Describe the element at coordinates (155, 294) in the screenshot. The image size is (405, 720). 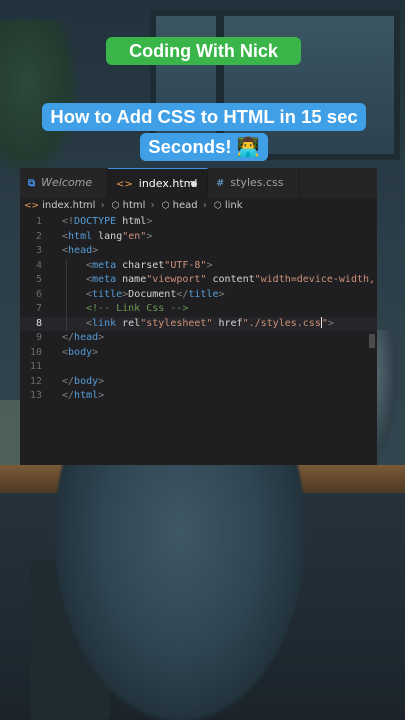
I see `code-text: <title>Document</title>` at that location.